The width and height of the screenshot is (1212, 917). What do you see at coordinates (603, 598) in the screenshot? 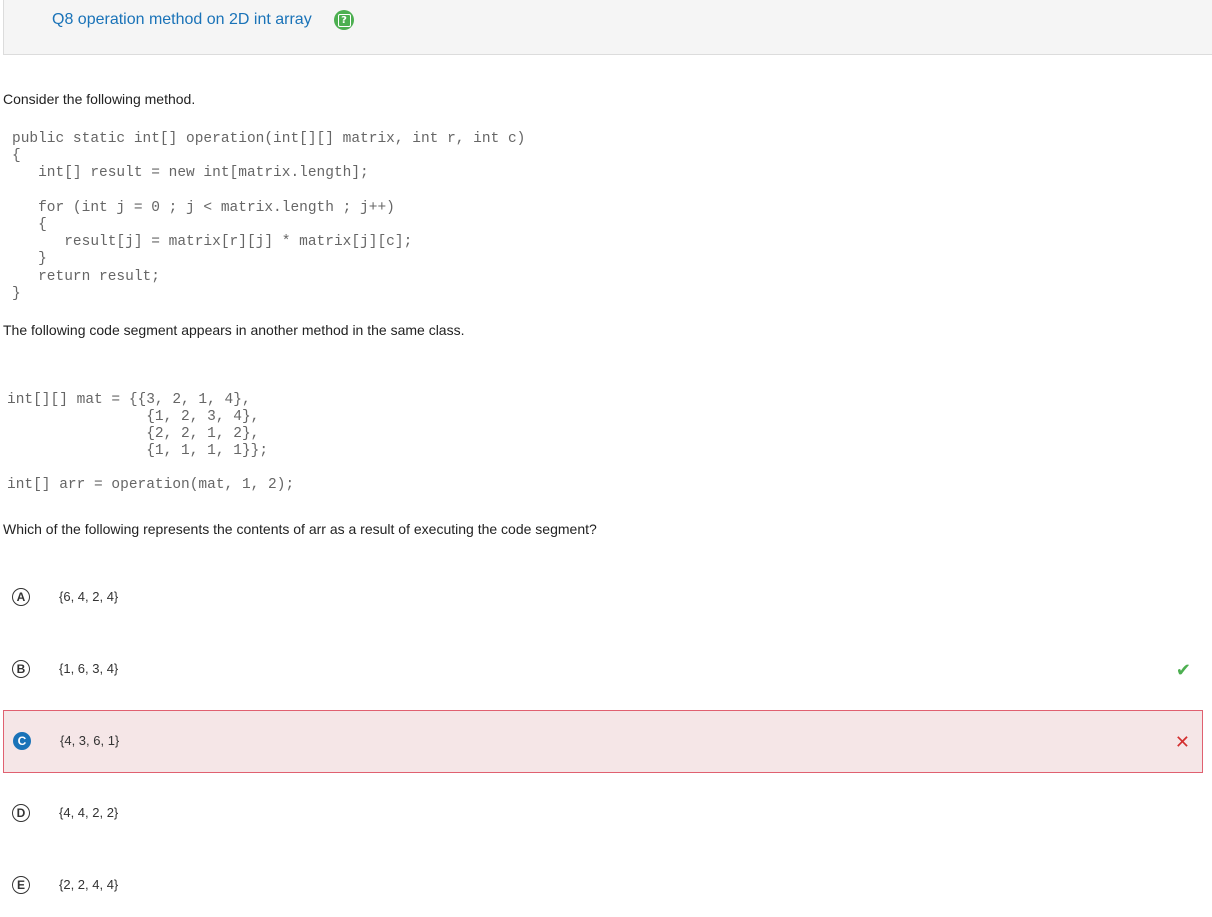
I see `choice-a: A {6, 4, 2, 4}` at bounding box center [603, 598].